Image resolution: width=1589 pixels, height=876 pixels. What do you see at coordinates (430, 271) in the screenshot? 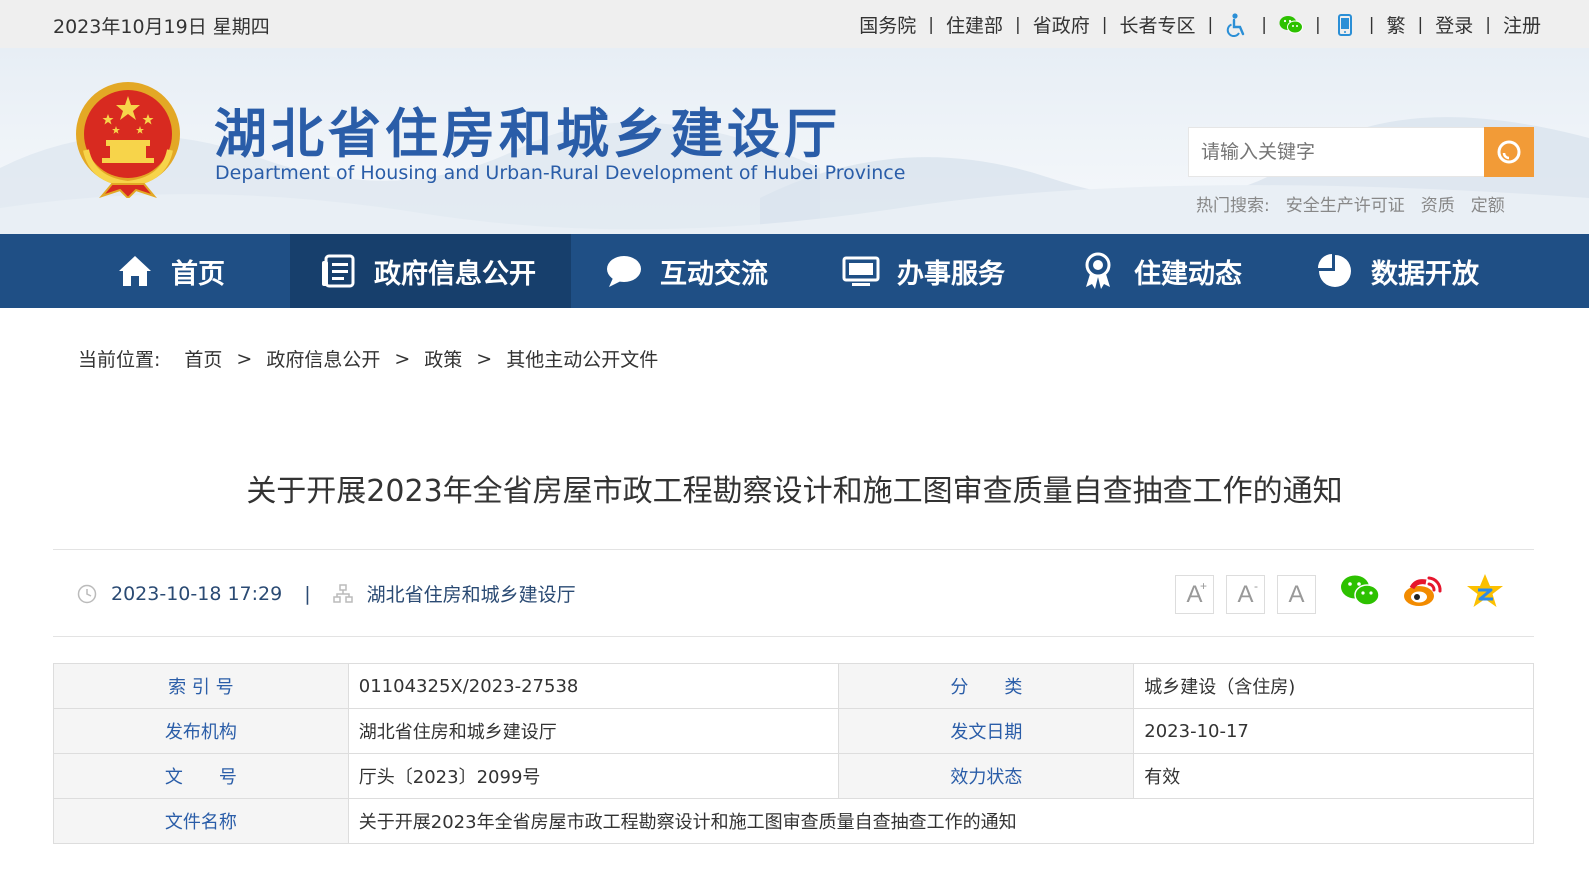
I see `nav-gov-info: 政府信息公开` at bounding box center [430, 271].